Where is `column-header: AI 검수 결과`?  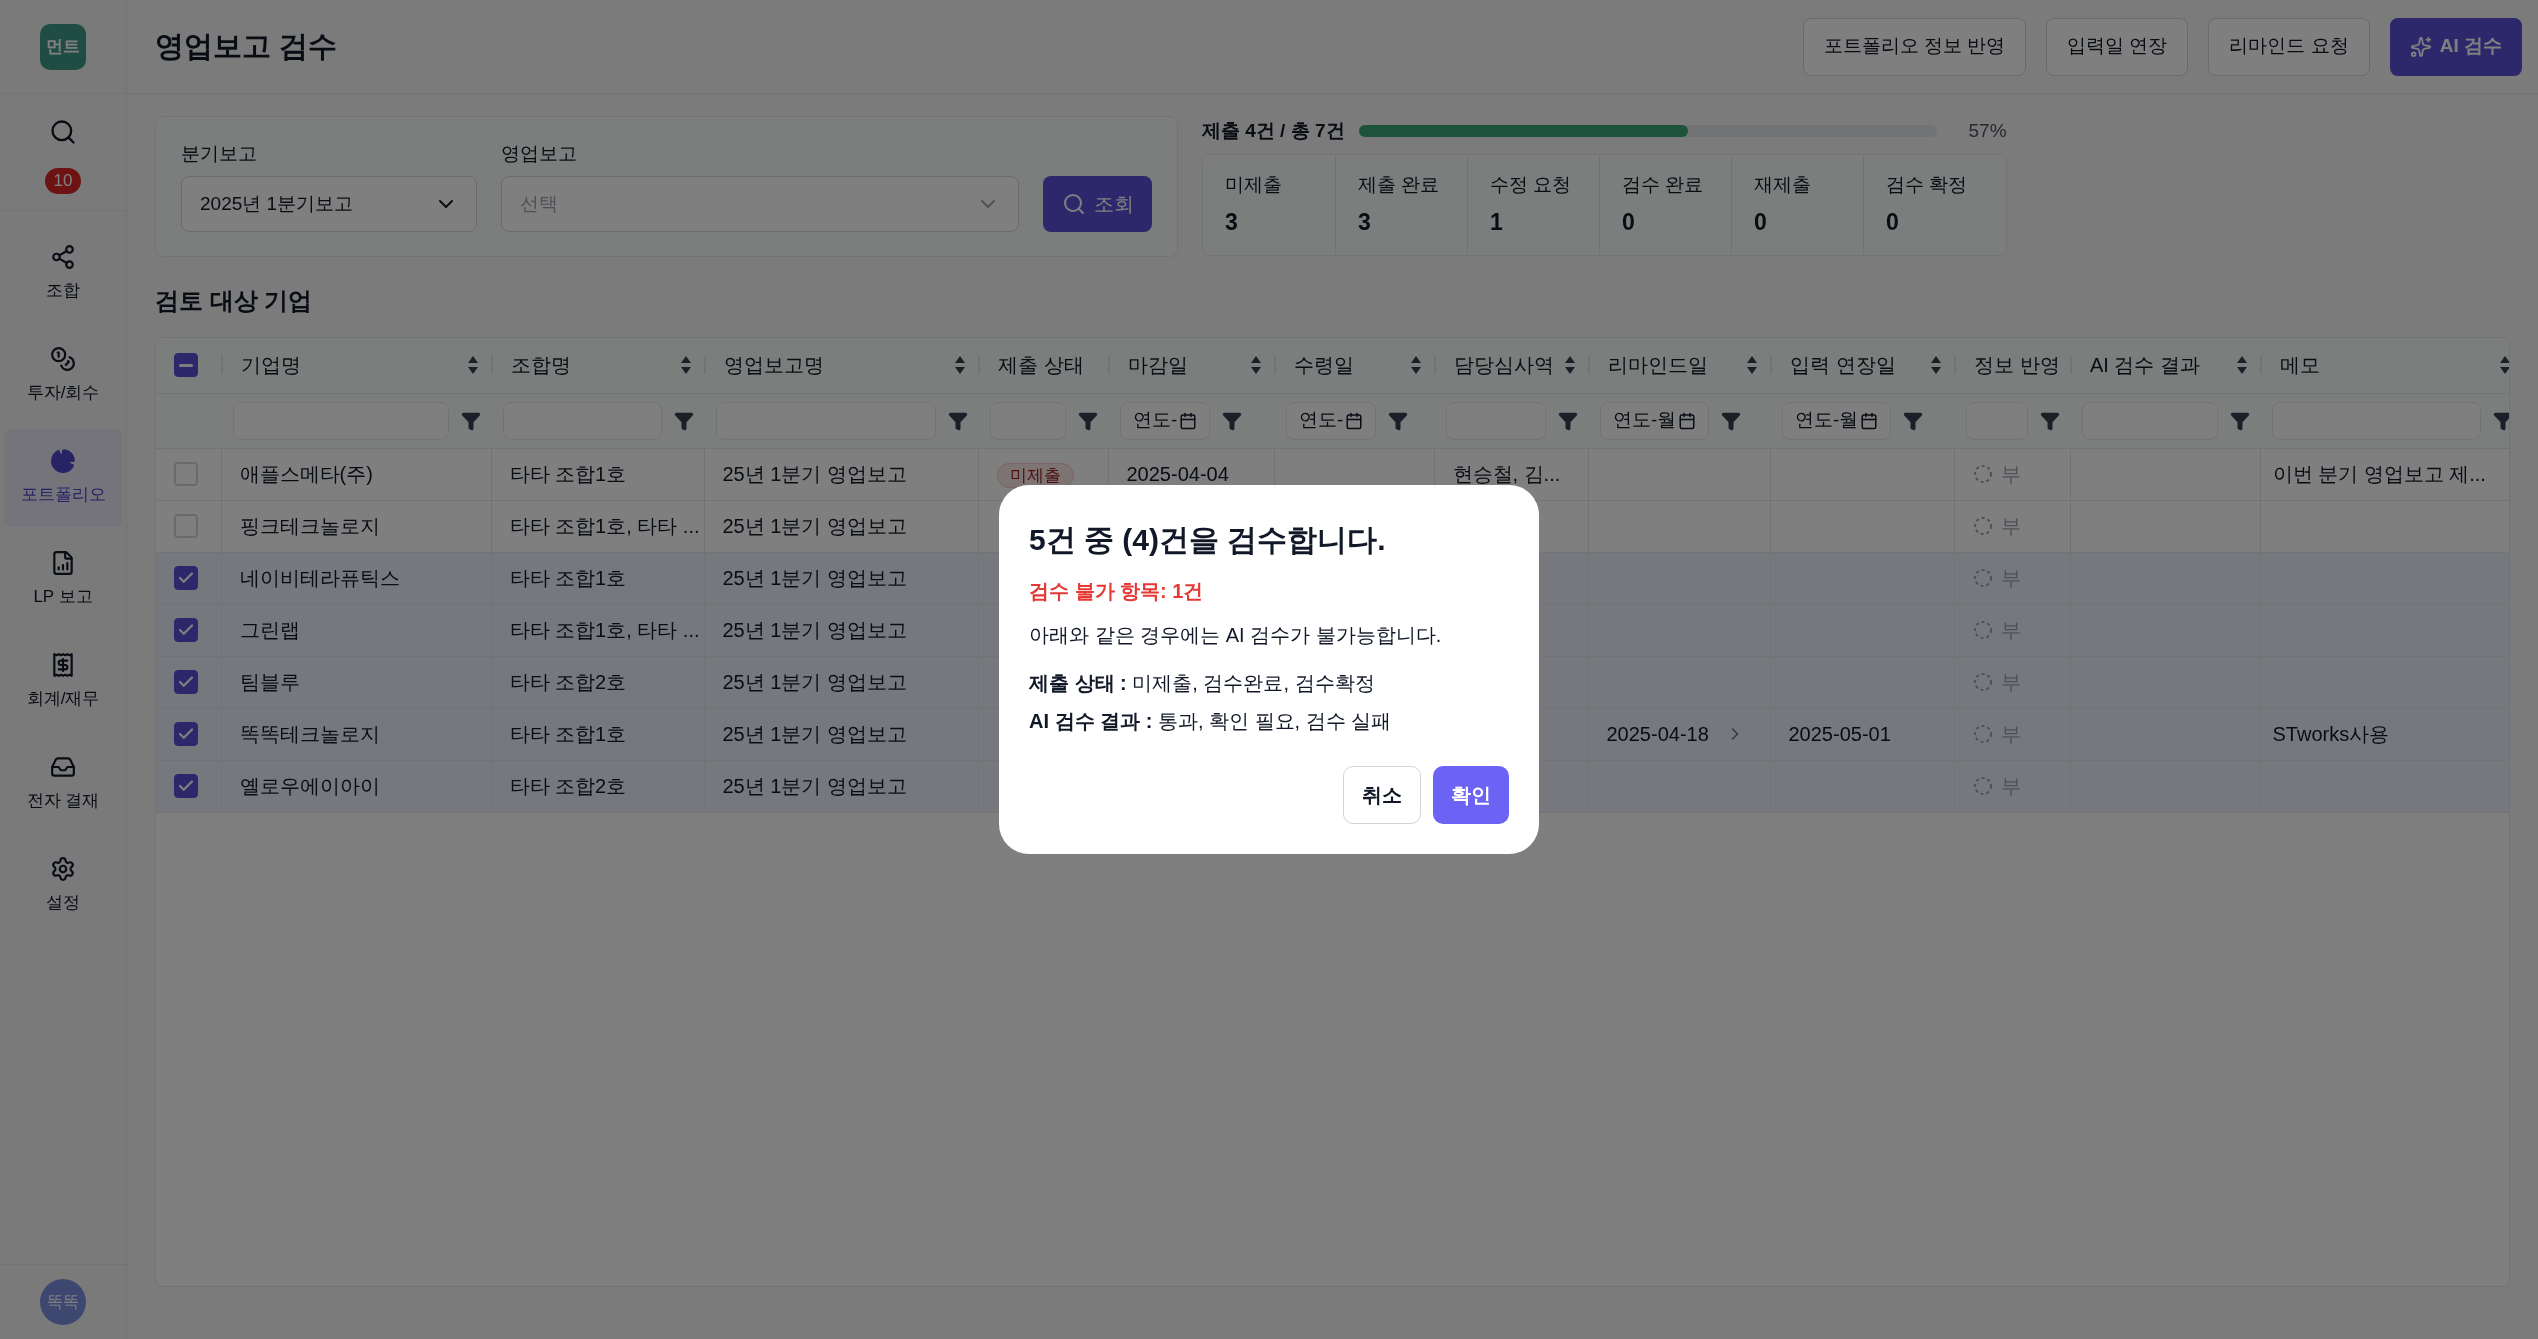
column-header: AI 검수 결과 is located at coordinates (2145, 365).